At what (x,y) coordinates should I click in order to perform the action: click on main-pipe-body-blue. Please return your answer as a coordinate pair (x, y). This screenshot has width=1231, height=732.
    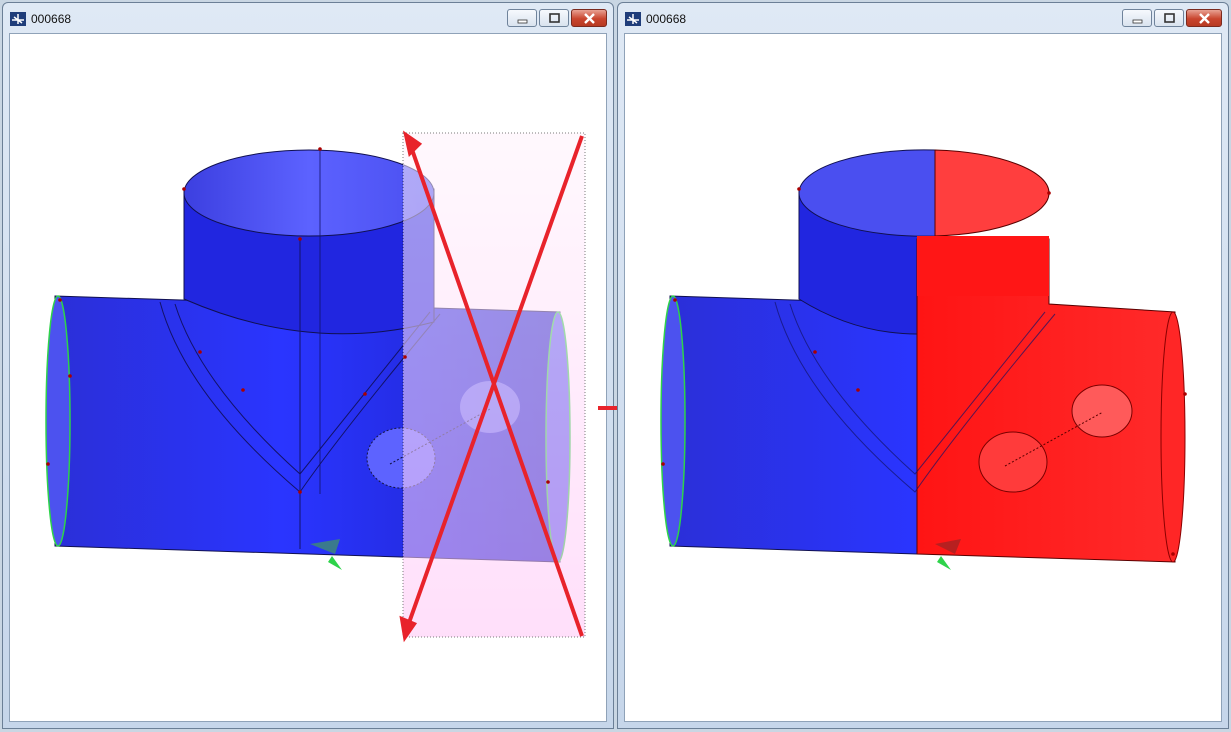
    Looking at the image, I should click on (793, 425).